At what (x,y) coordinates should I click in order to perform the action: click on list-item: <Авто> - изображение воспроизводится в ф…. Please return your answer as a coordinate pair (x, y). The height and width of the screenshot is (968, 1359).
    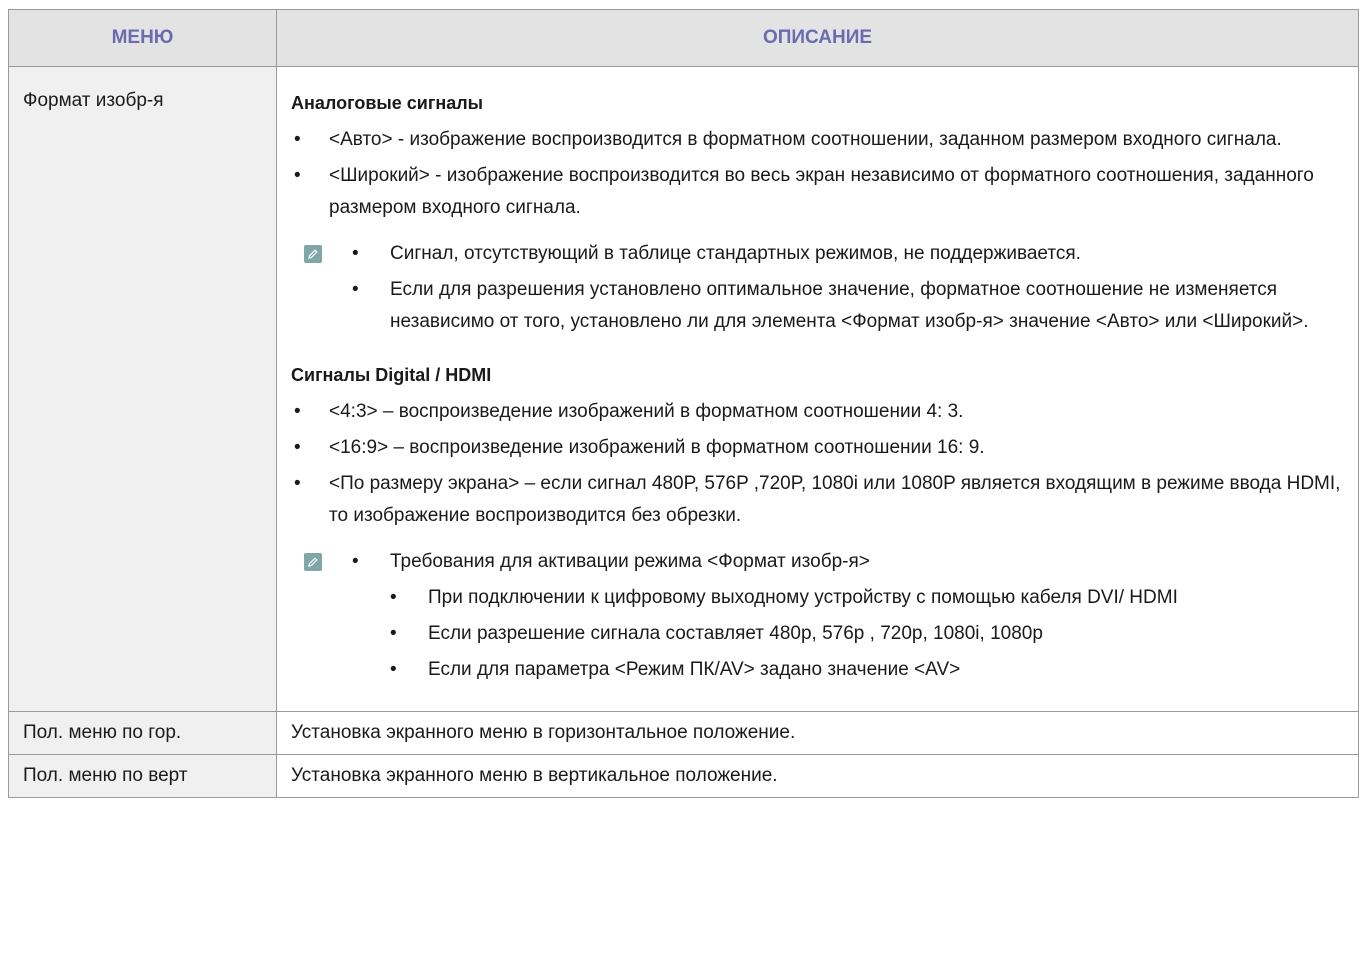
    Looking at the image, I should click on (824, 140).